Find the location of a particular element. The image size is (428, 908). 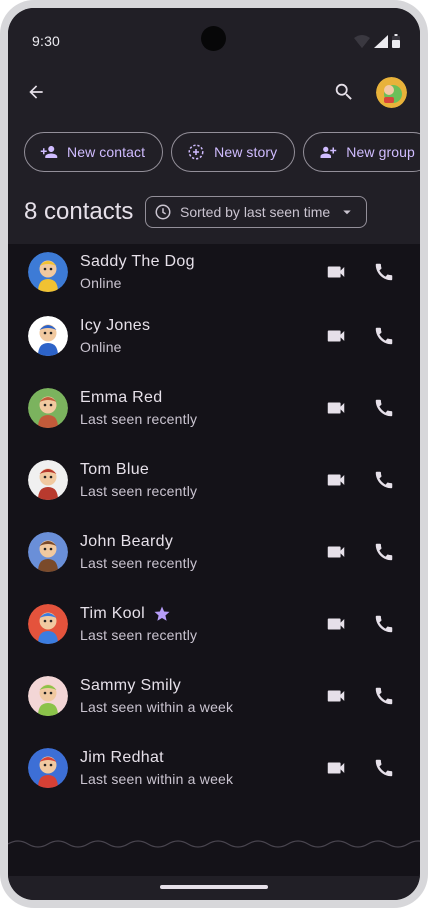

contact-row: Tom Blue Last seen recently is located at coordinates (214, 480).